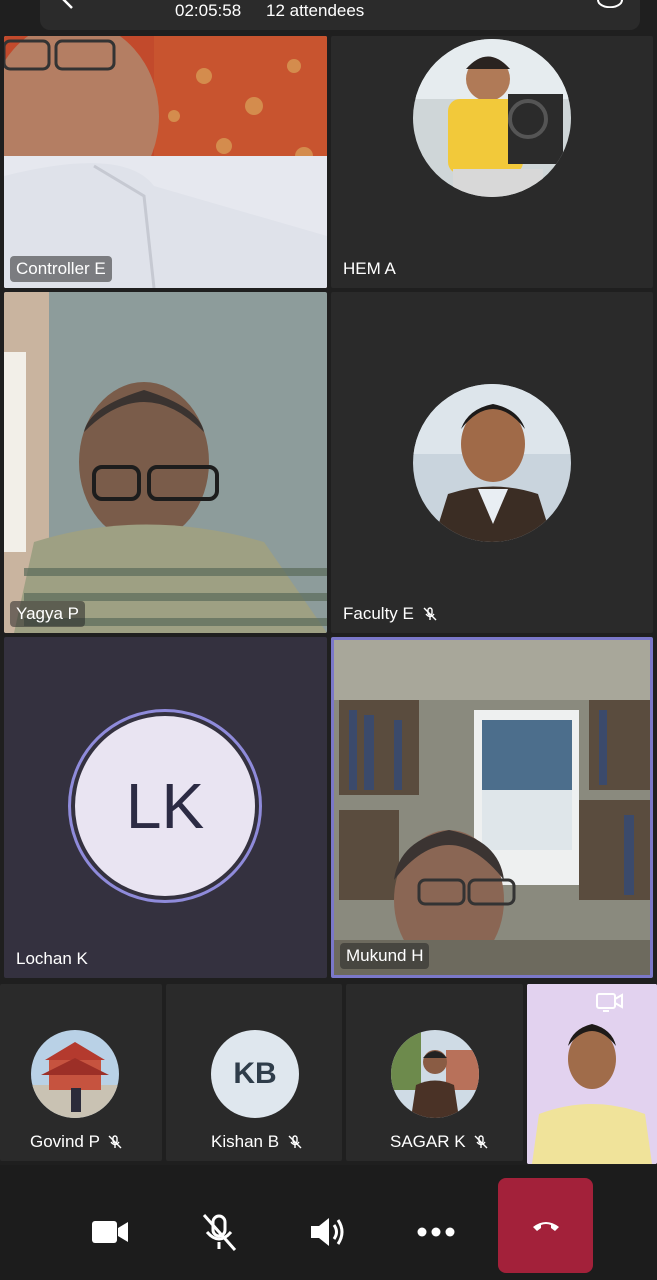  Describe the element at coordinates (385, 956) in the screenshot. I see `participant-name: Mukund H` at that location.